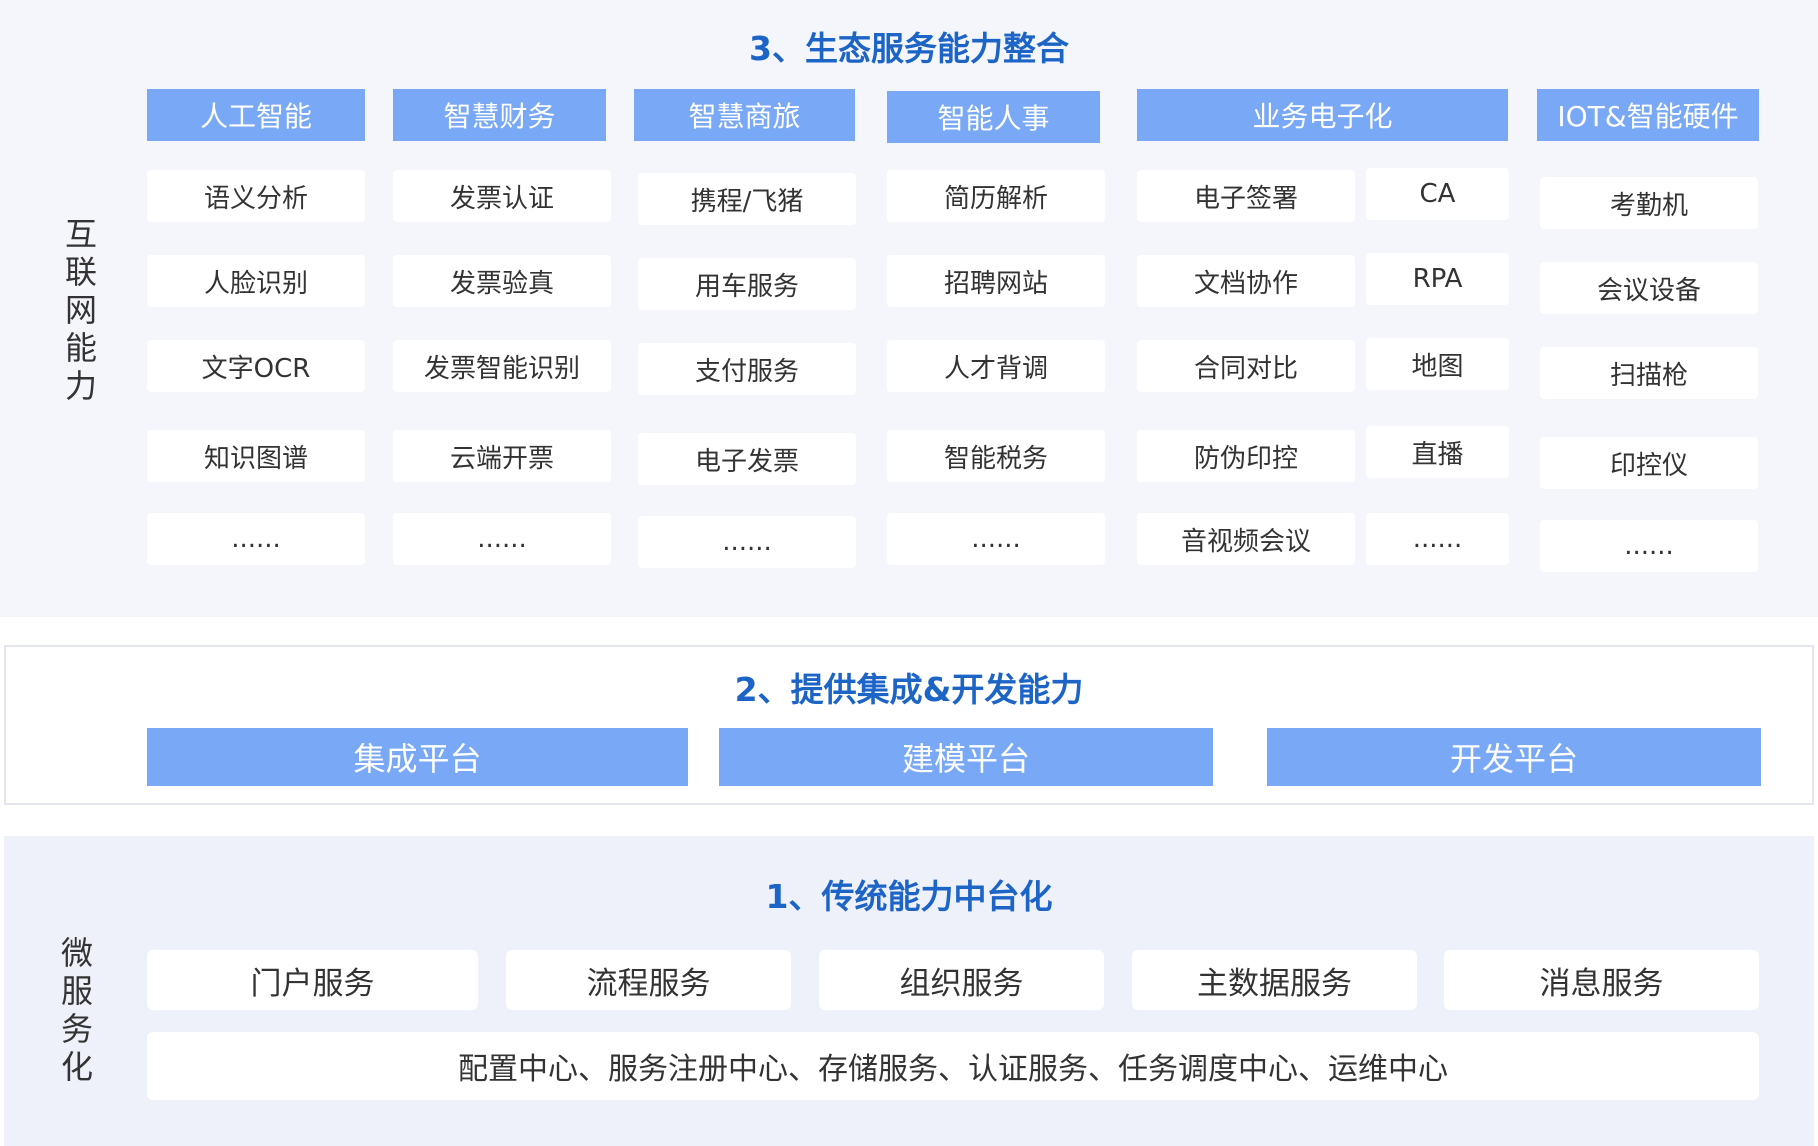 The image size is (1818, 1146). Describe the element at coordinates (1437, 279) in the screenshot. I see `capability-item: RPA` at that location.